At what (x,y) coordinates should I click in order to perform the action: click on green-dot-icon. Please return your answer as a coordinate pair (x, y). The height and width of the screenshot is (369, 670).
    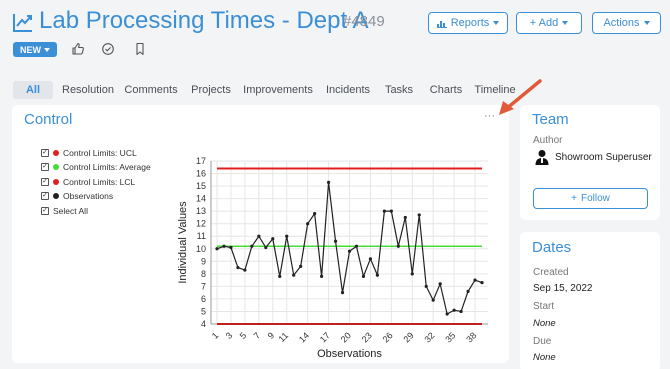
    Looking at the image, I should click on (56, 167).